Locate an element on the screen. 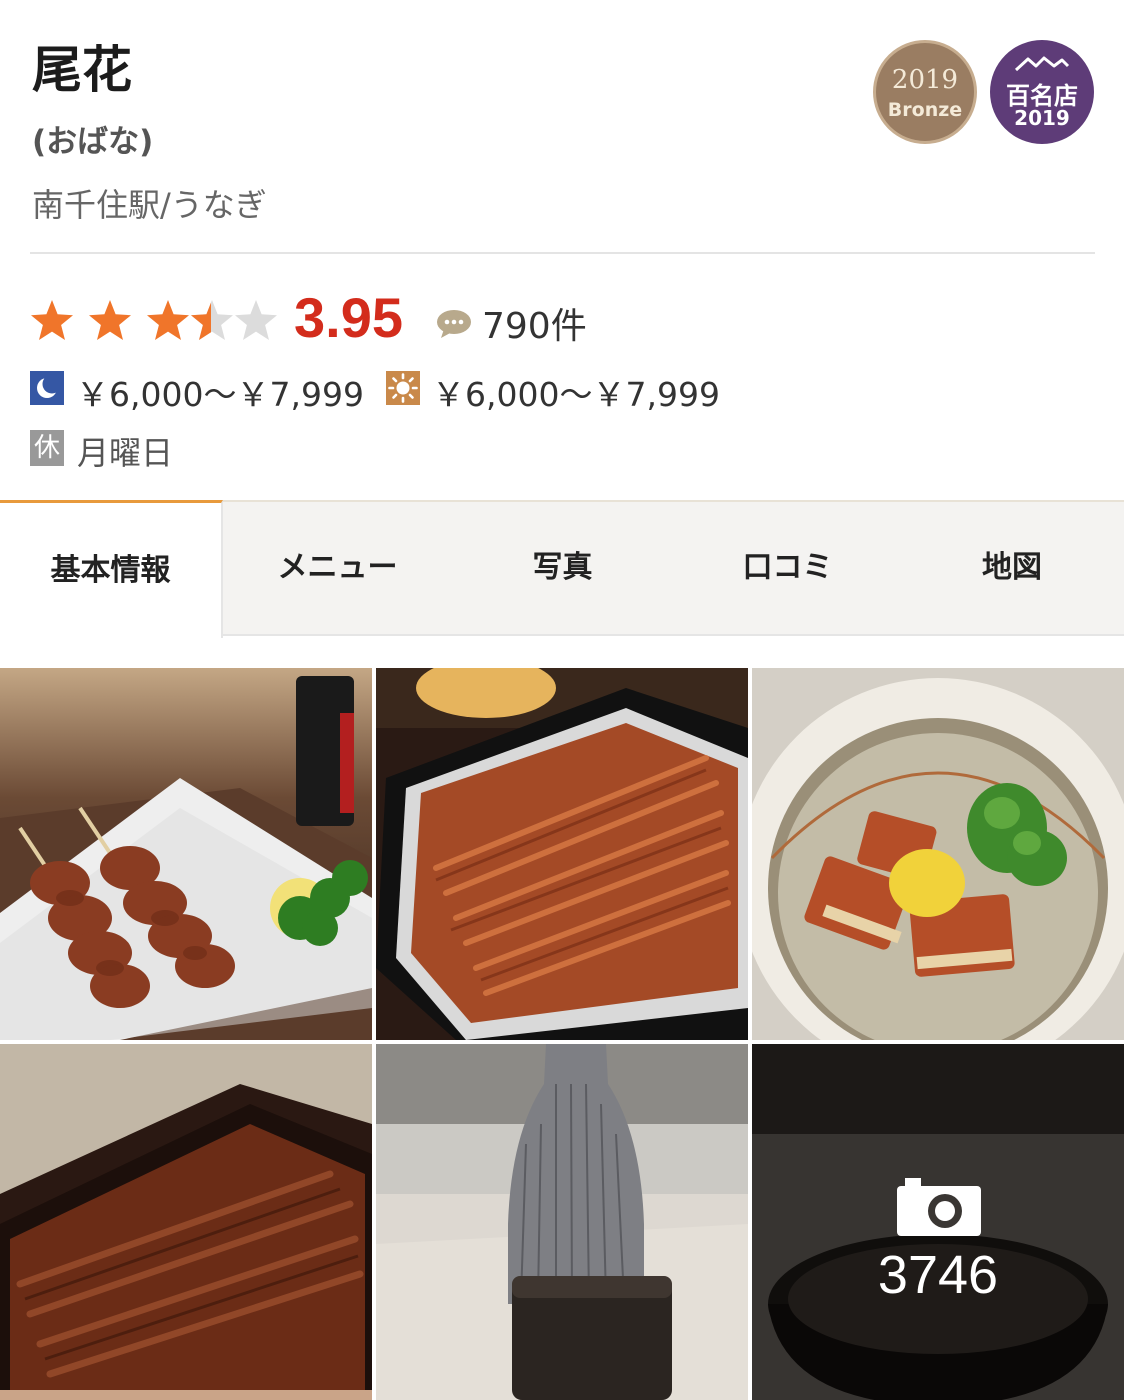 The height and width of the screenshot is (1400, 1124). sun-icon is located at coordinates (403, 388).